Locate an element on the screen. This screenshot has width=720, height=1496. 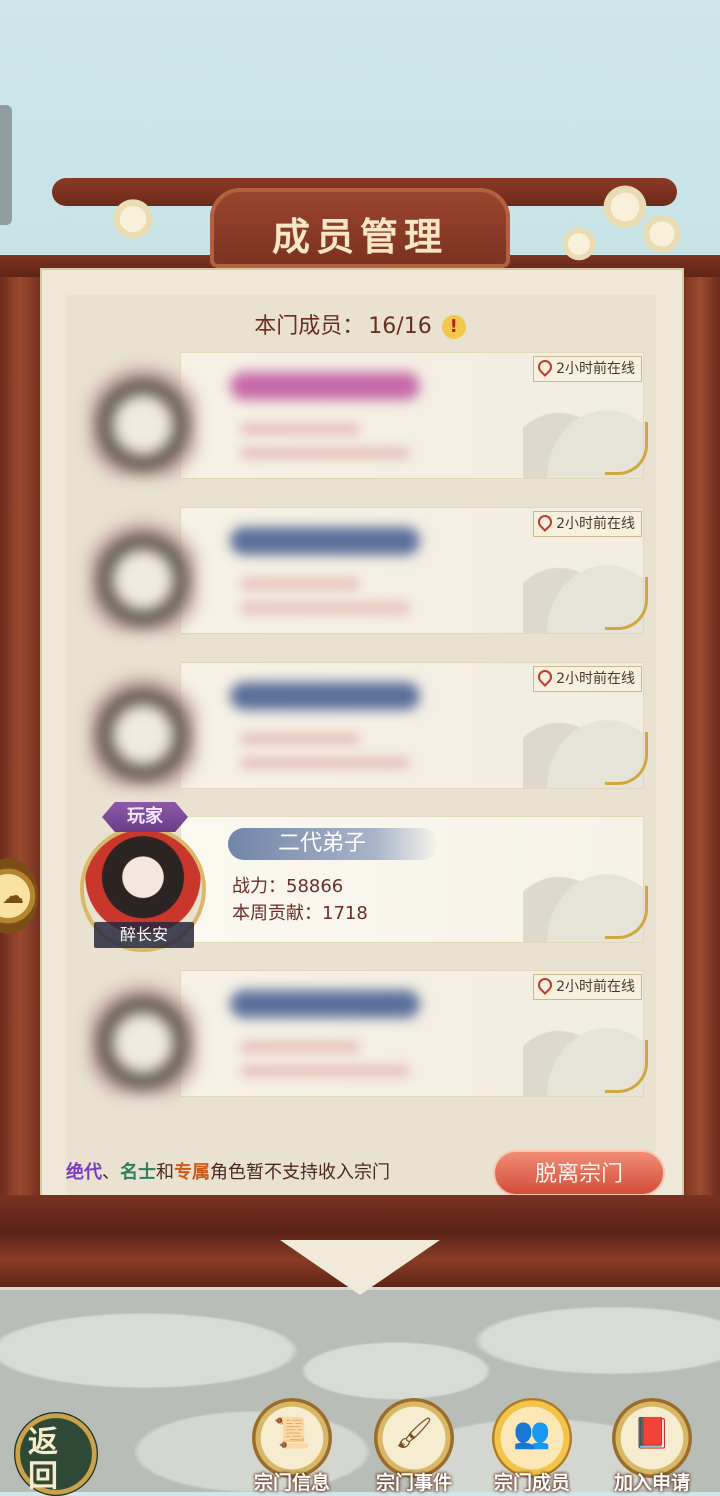
power-stat: 战力：58866 is located at coordinates (288, 886).